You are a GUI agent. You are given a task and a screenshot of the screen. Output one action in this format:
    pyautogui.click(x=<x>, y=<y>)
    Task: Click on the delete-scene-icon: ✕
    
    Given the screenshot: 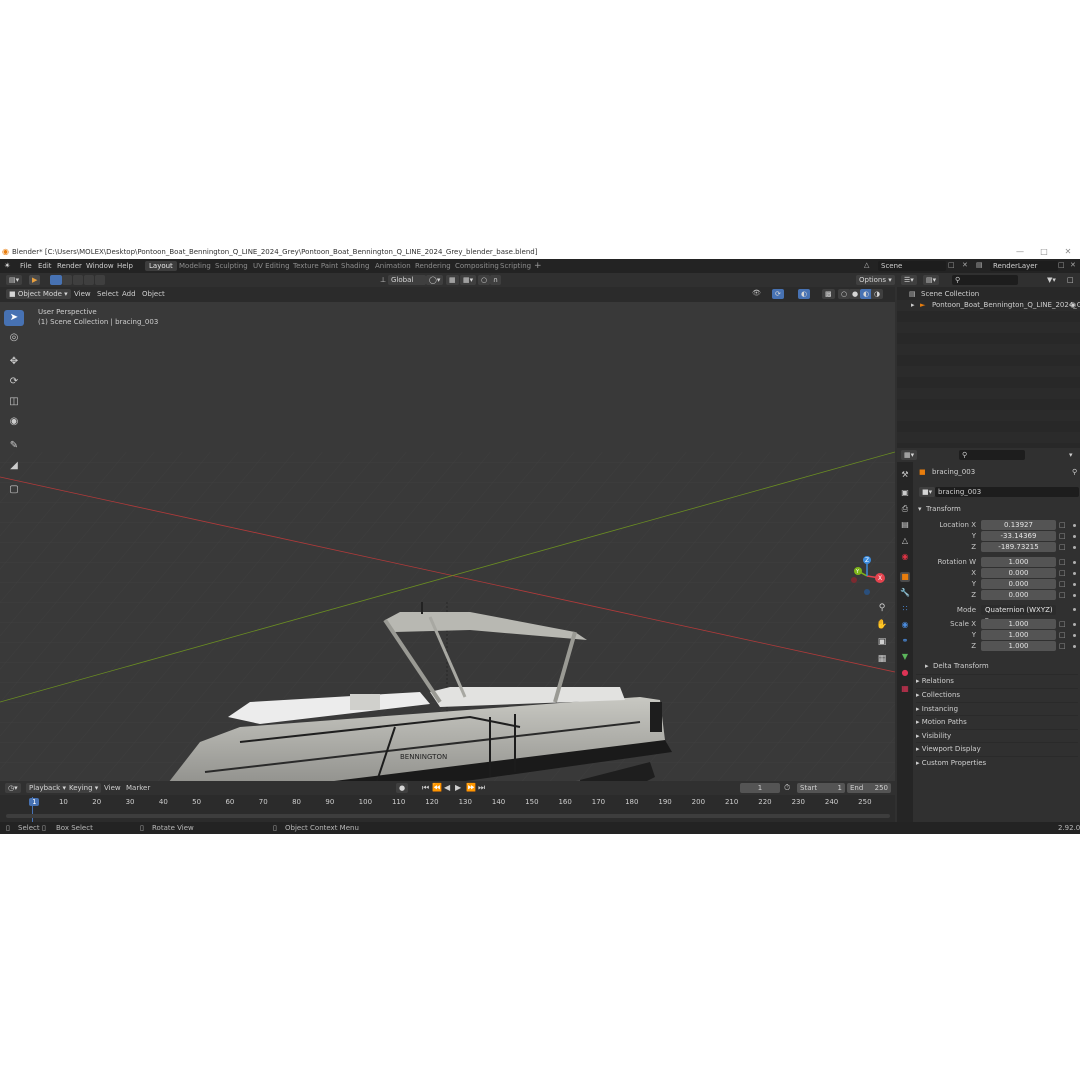 What is the action you would take?
    pyautogui.click(x=965, y=265)
    